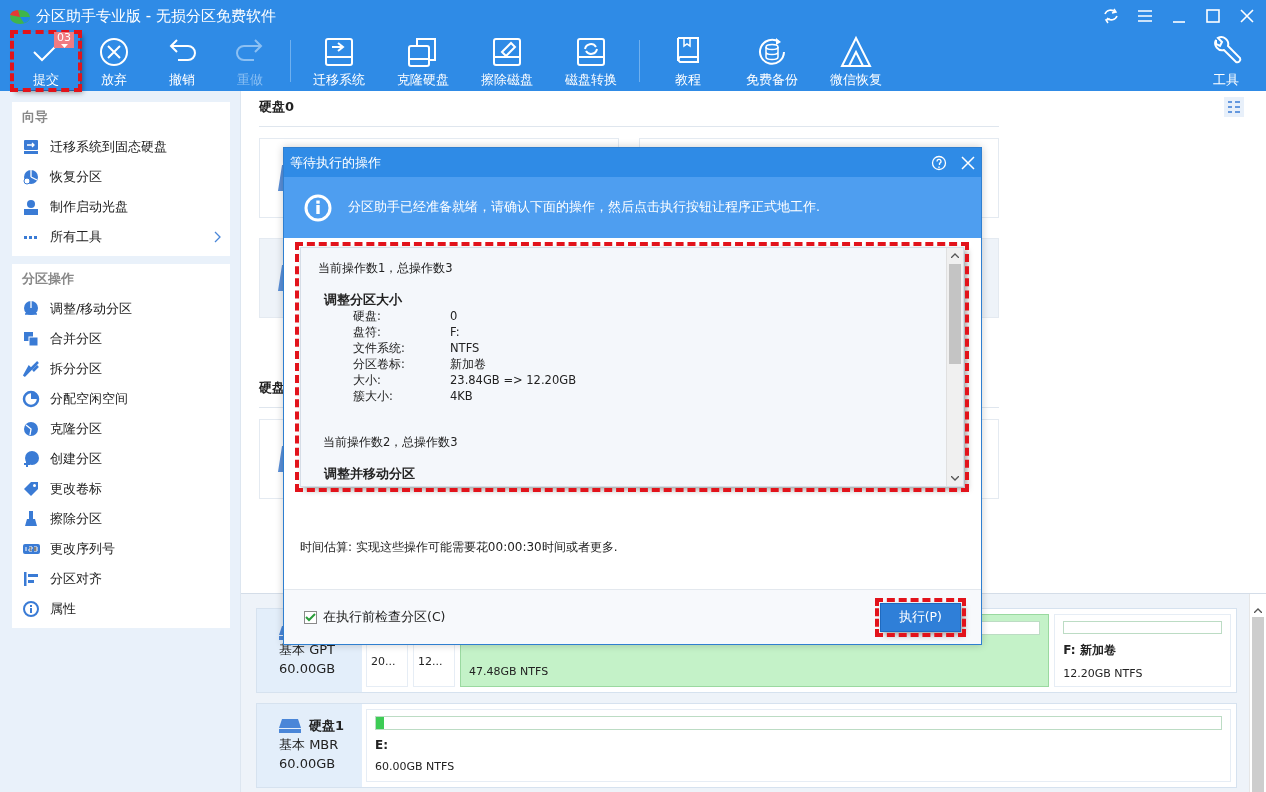  What do you see at coordinates (31, 369) in the screenshot?
I see `split-icon` at bounding box center [31, 369].